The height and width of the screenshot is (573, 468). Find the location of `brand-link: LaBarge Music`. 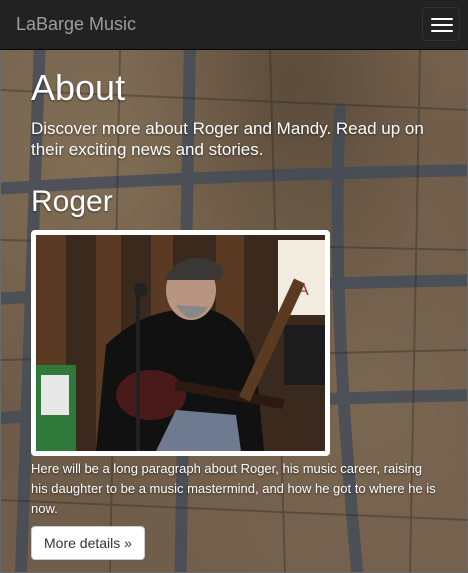

brand-link: LaBarge Music is located at coordinates (76, 24).